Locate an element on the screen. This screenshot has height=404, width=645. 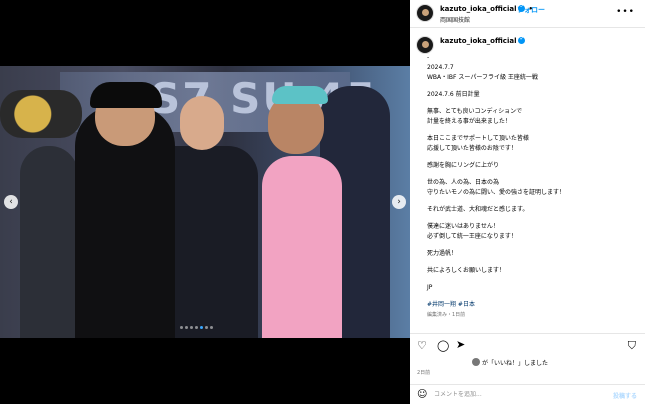
liker-avatar is located at coordinates (476, 362).